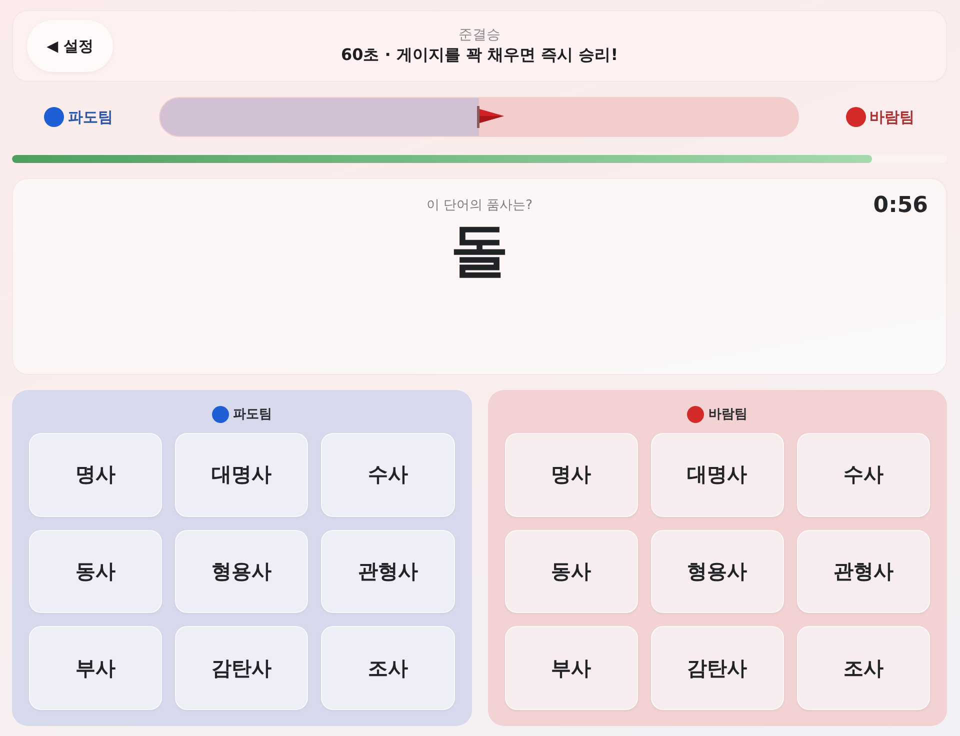 This screenshot has height=736, width=960. I want to click on question-prompt: 이 단어의 품사는?, so click(479, 206).